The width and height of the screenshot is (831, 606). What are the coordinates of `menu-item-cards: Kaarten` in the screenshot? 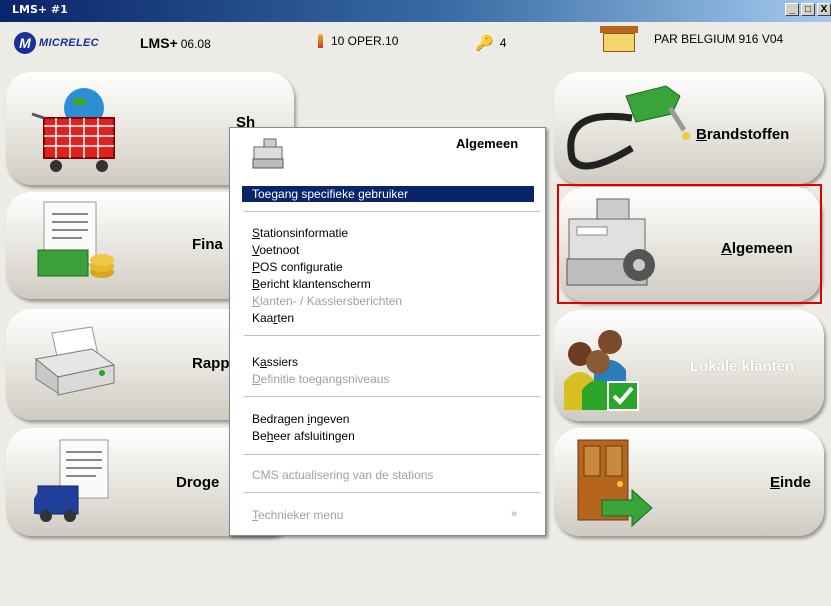 It's located at (273, 318).